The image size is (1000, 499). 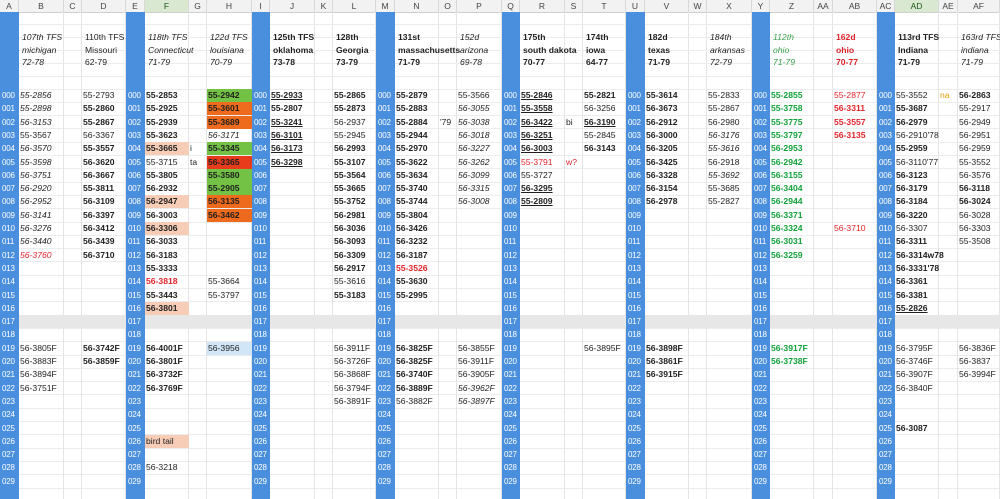 I want to click on cell-ad-20: 56-3746F, so click(x=914, y=361).